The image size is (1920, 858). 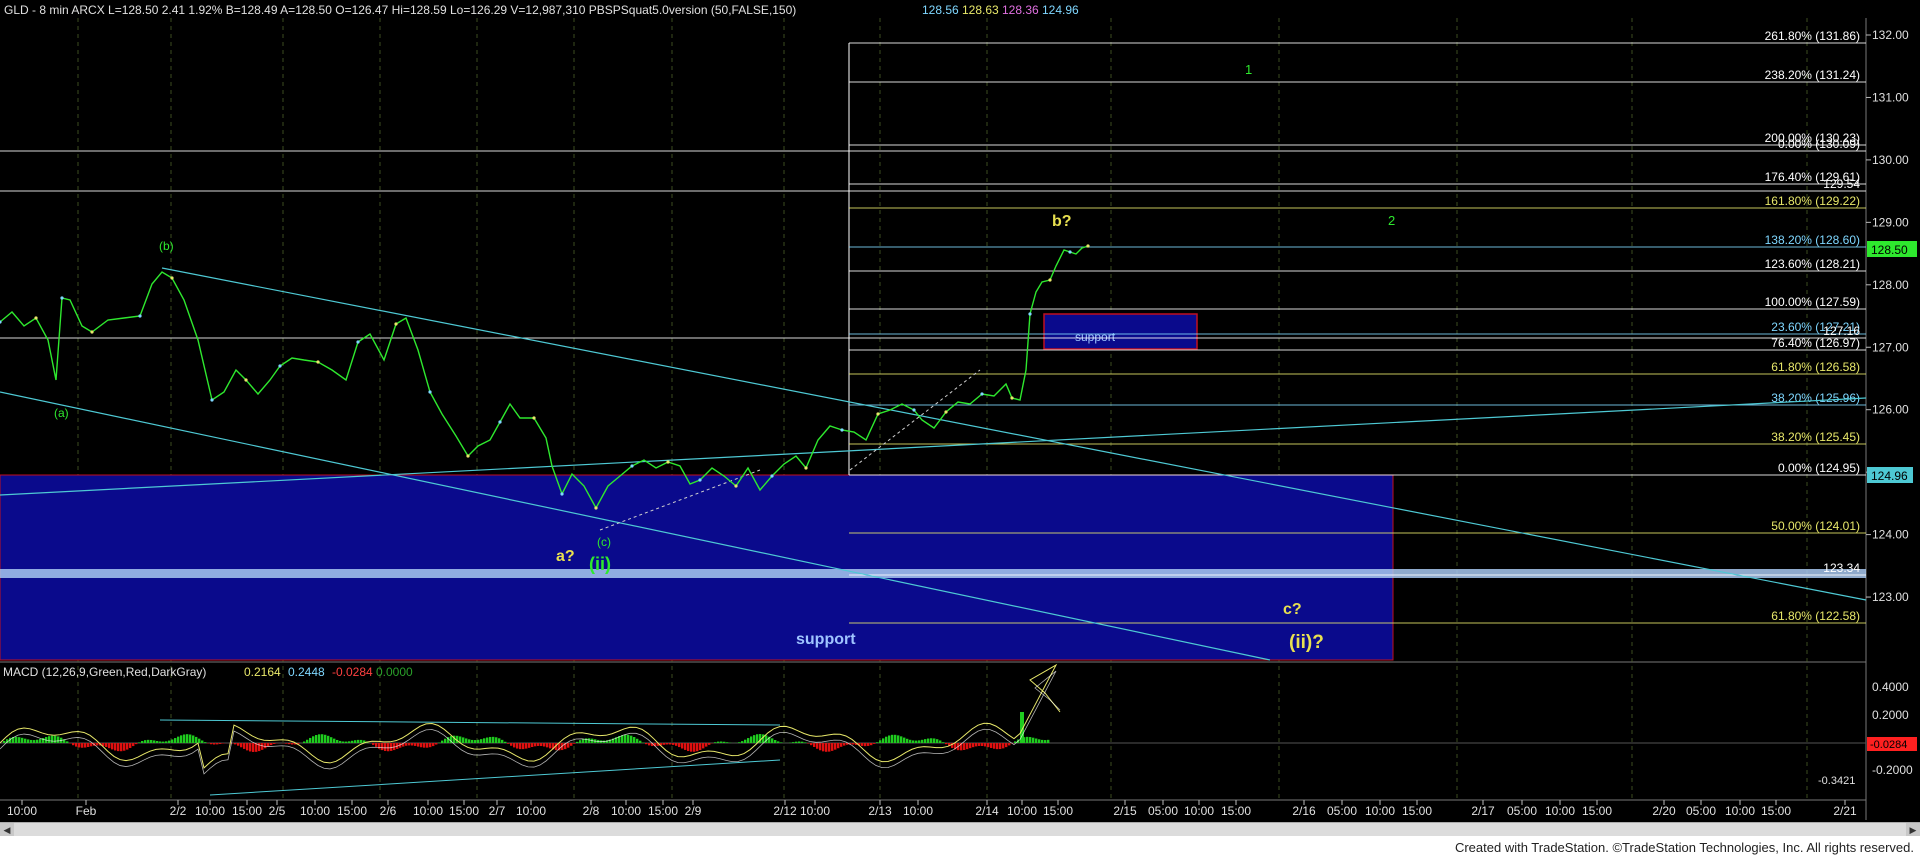 I want to click on target-1-label: 1, so click(x=1248, y=69).